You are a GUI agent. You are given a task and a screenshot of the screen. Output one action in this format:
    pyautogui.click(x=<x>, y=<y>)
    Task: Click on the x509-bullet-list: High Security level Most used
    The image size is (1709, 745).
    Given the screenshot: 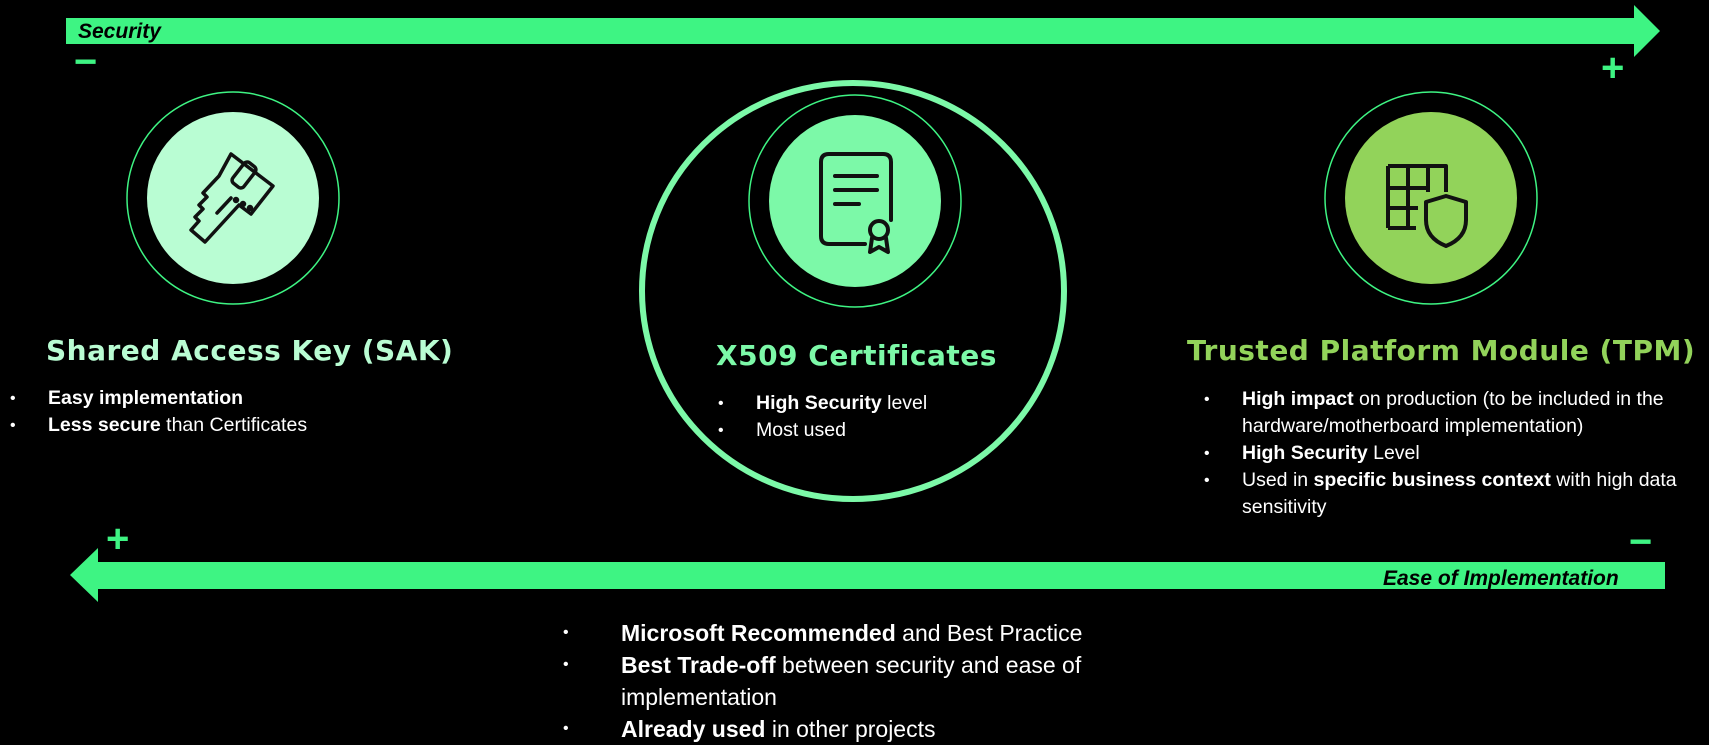 What is the action you would take?
    pyautogui.click(x=848, y=417)
    